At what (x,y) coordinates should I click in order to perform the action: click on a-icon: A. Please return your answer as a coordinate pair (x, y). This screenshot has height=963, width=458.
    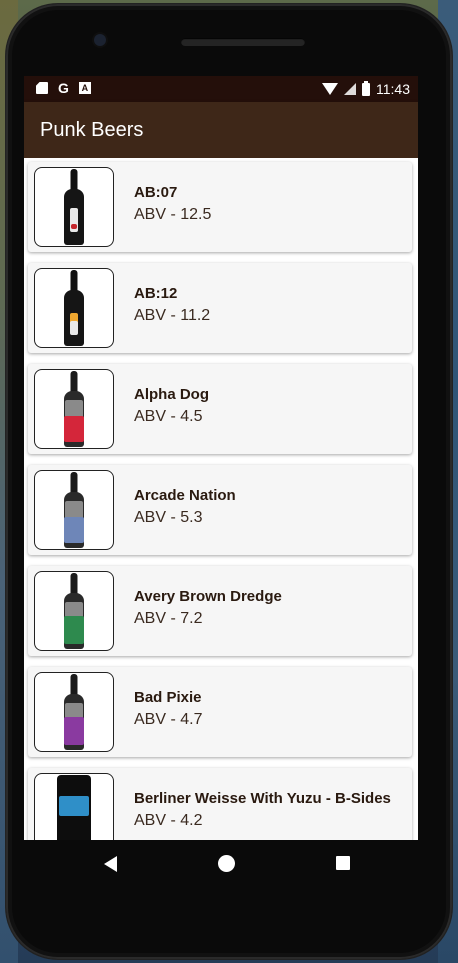
    Looking at the image, I should click on (84, 88).